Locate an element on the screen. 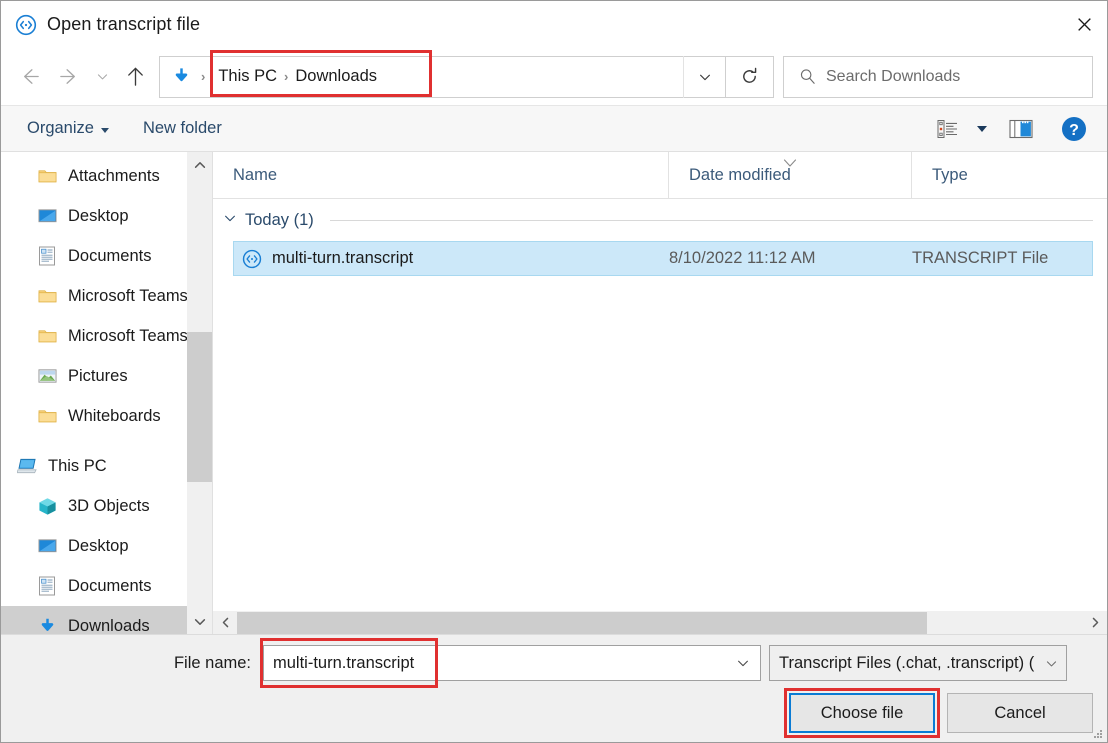  refresh-button is located at coordinates (750, 76).